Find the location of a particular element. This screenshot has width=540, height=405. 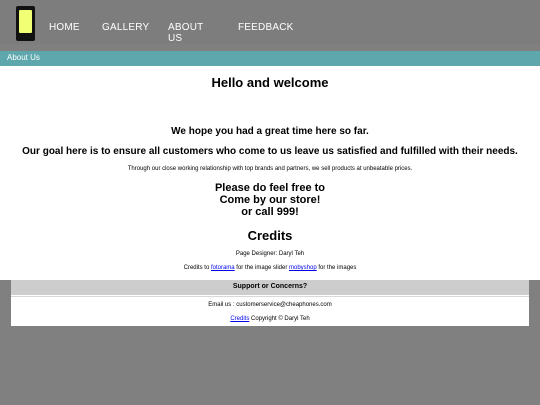

phone-icon is located at coordinates (25, 23).